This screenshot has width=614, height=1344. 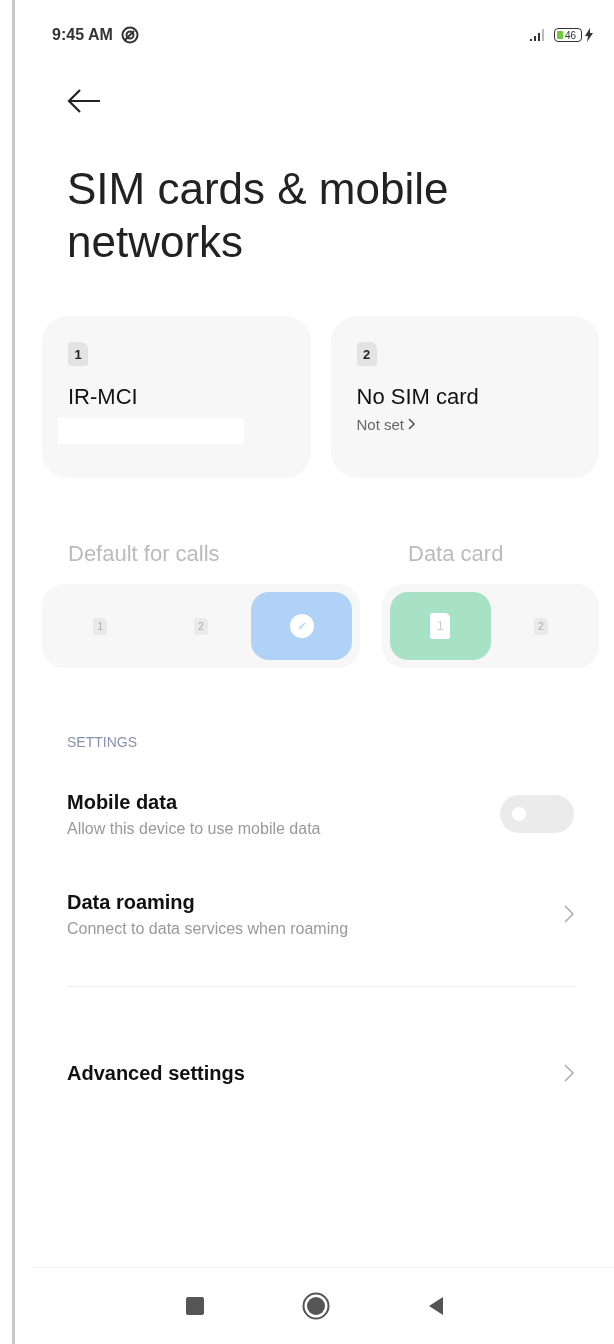 I want to click on setting-title: Data roaming, so click(x=131, y=902).